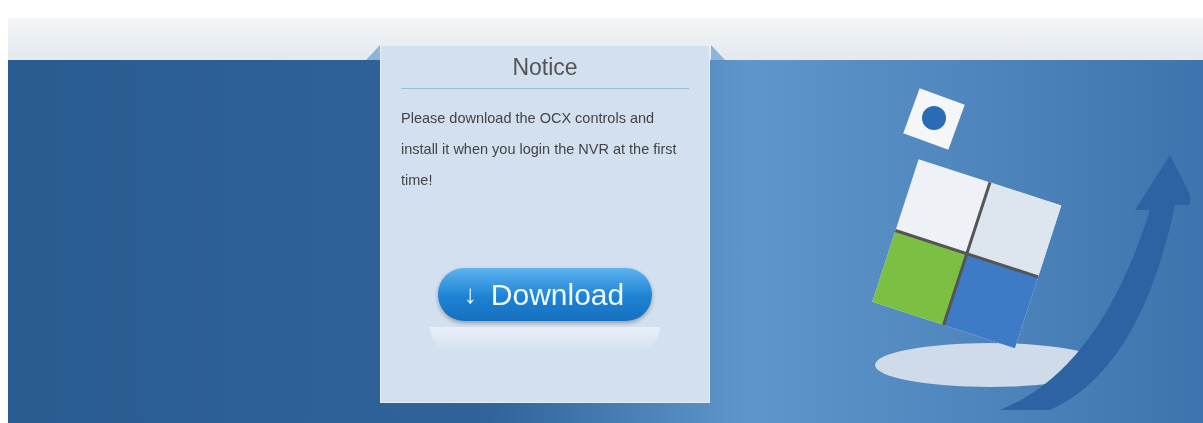  I want to click on notice-title: Notice, so click(545, 71).